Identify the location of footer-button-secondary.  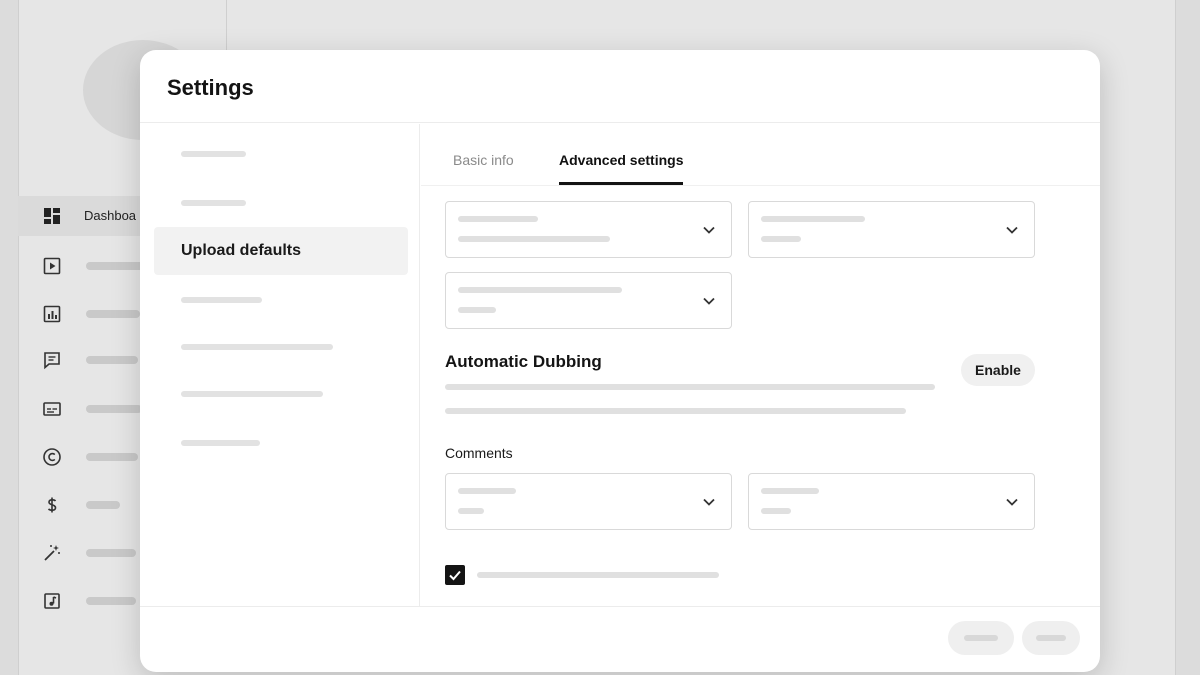
(981, 638).